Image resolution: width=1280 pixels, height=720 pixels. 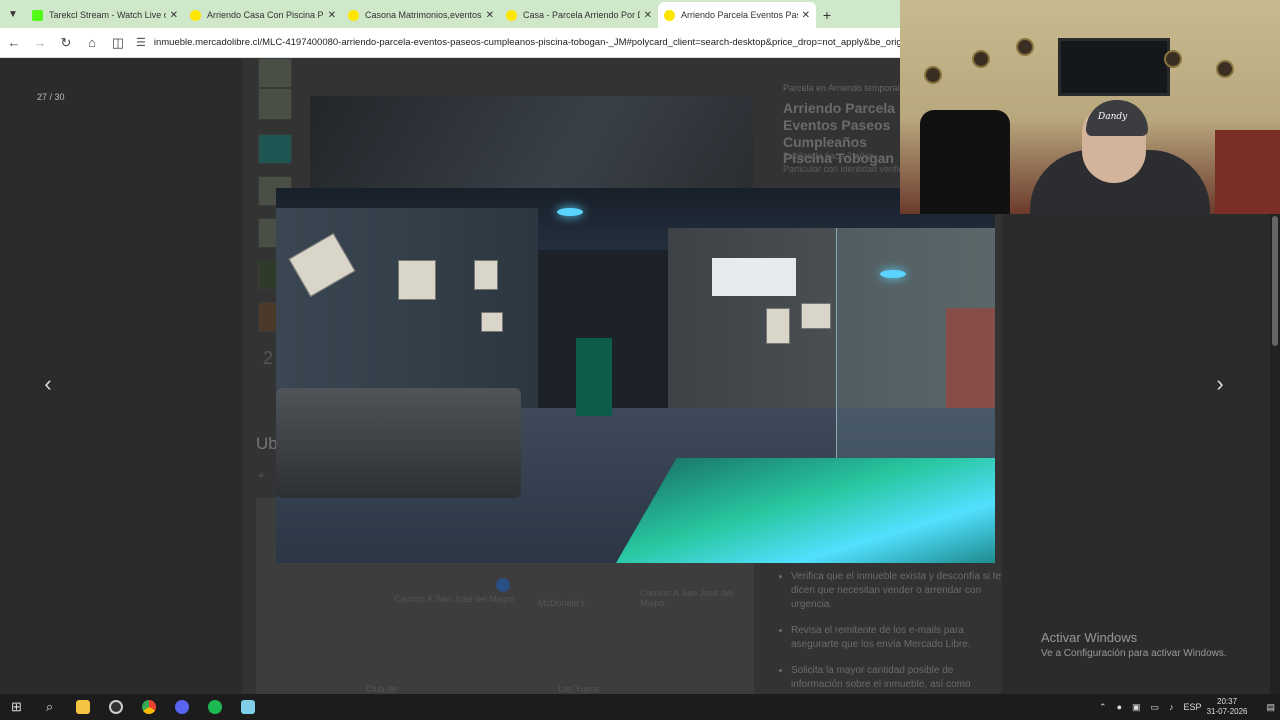 What do you see at coordinates (13, 14) in the screenshot?
I see `tab-search-chevron-icon: ▼` at bounding box center [13, 14].